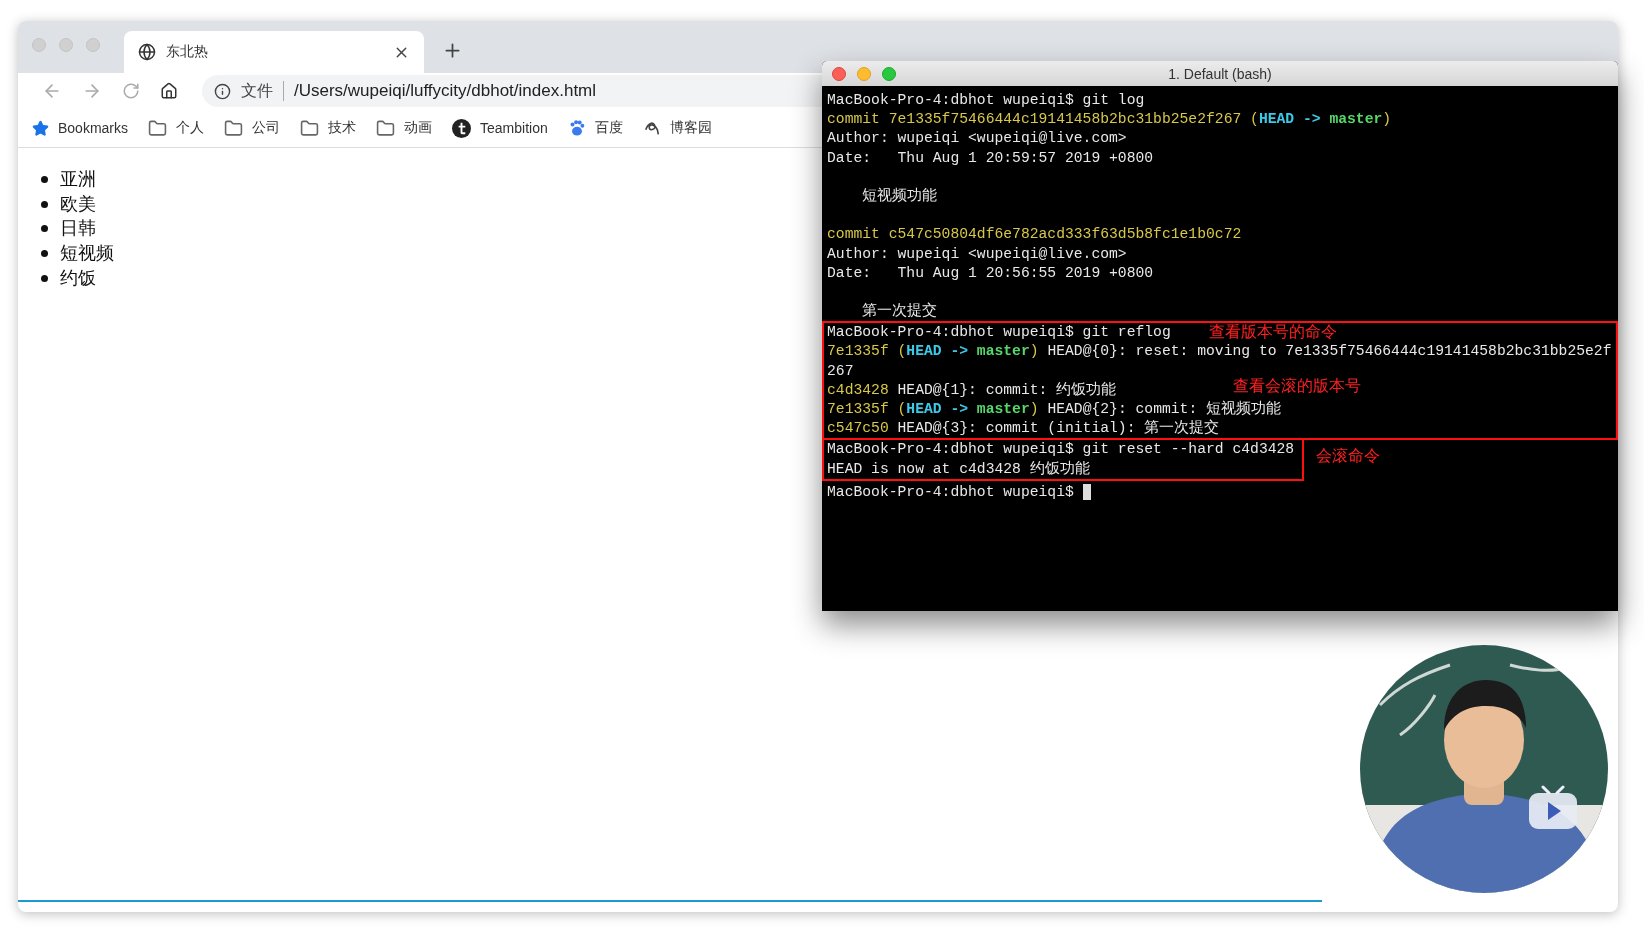 The height and width of the screenshot is (932, 1644). What do you see at coordinates (1297, 385) in the screenshot?
I see `annotation: 查看会滚的版本号` at bounding box center [1297, 385].